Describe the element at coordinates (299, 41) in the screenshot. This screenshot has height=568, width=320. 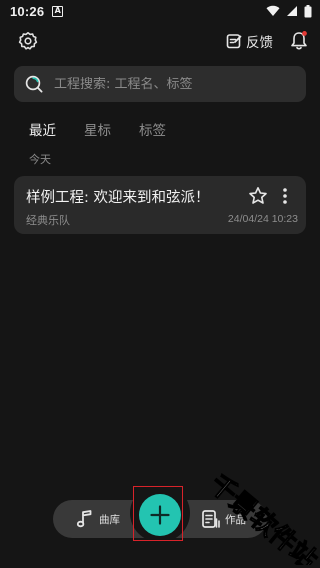
I see `bell-icon` at that location.